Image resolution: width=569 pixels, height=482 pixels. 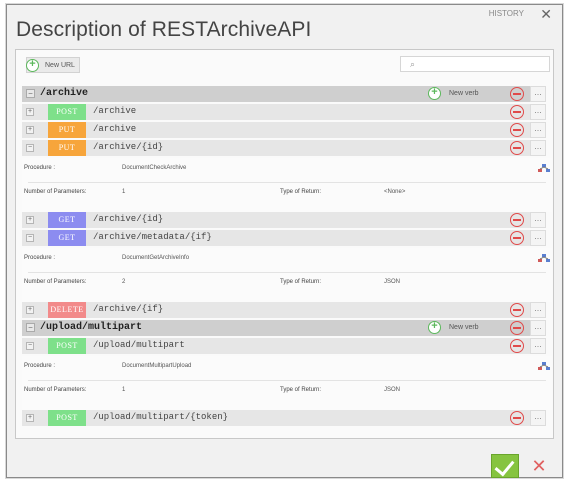 I want to click on group-path: /archive, so click(x=64, y=93).